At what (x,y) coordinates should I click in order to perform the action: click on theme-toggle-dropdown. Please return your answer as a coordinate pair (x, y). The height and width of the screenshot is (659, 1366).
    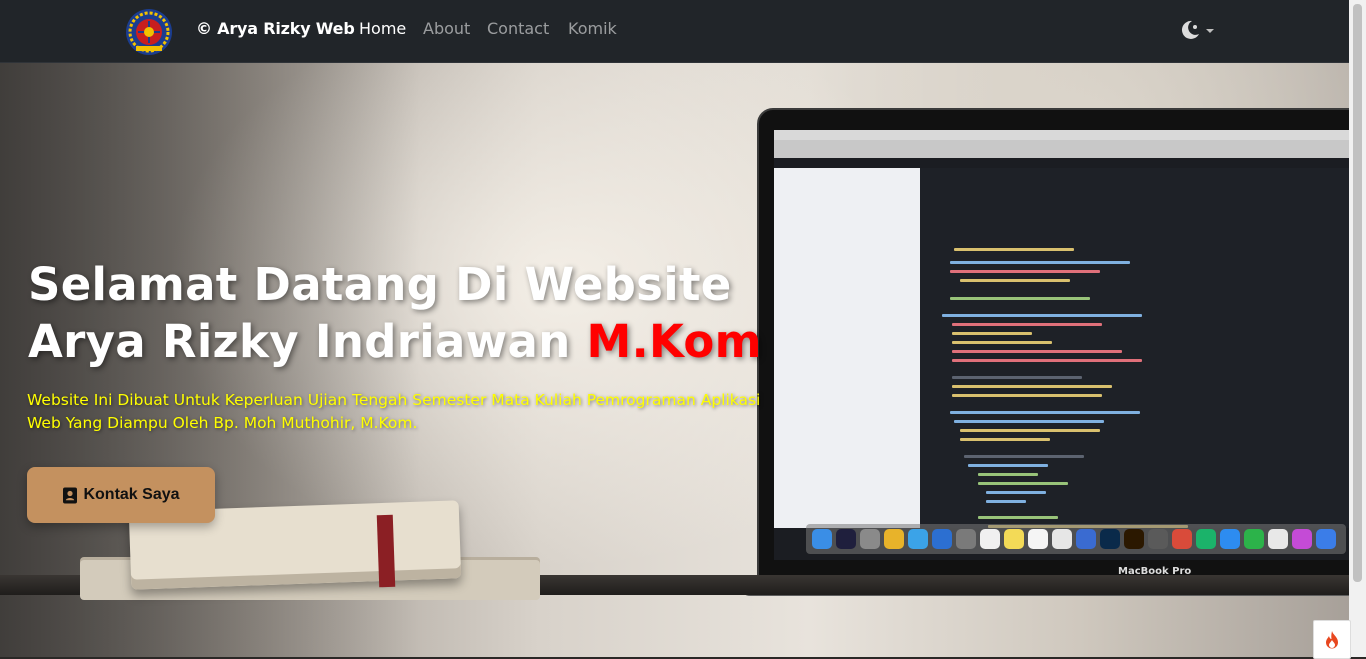
    Looking at the image, I should click on (1200, 30).